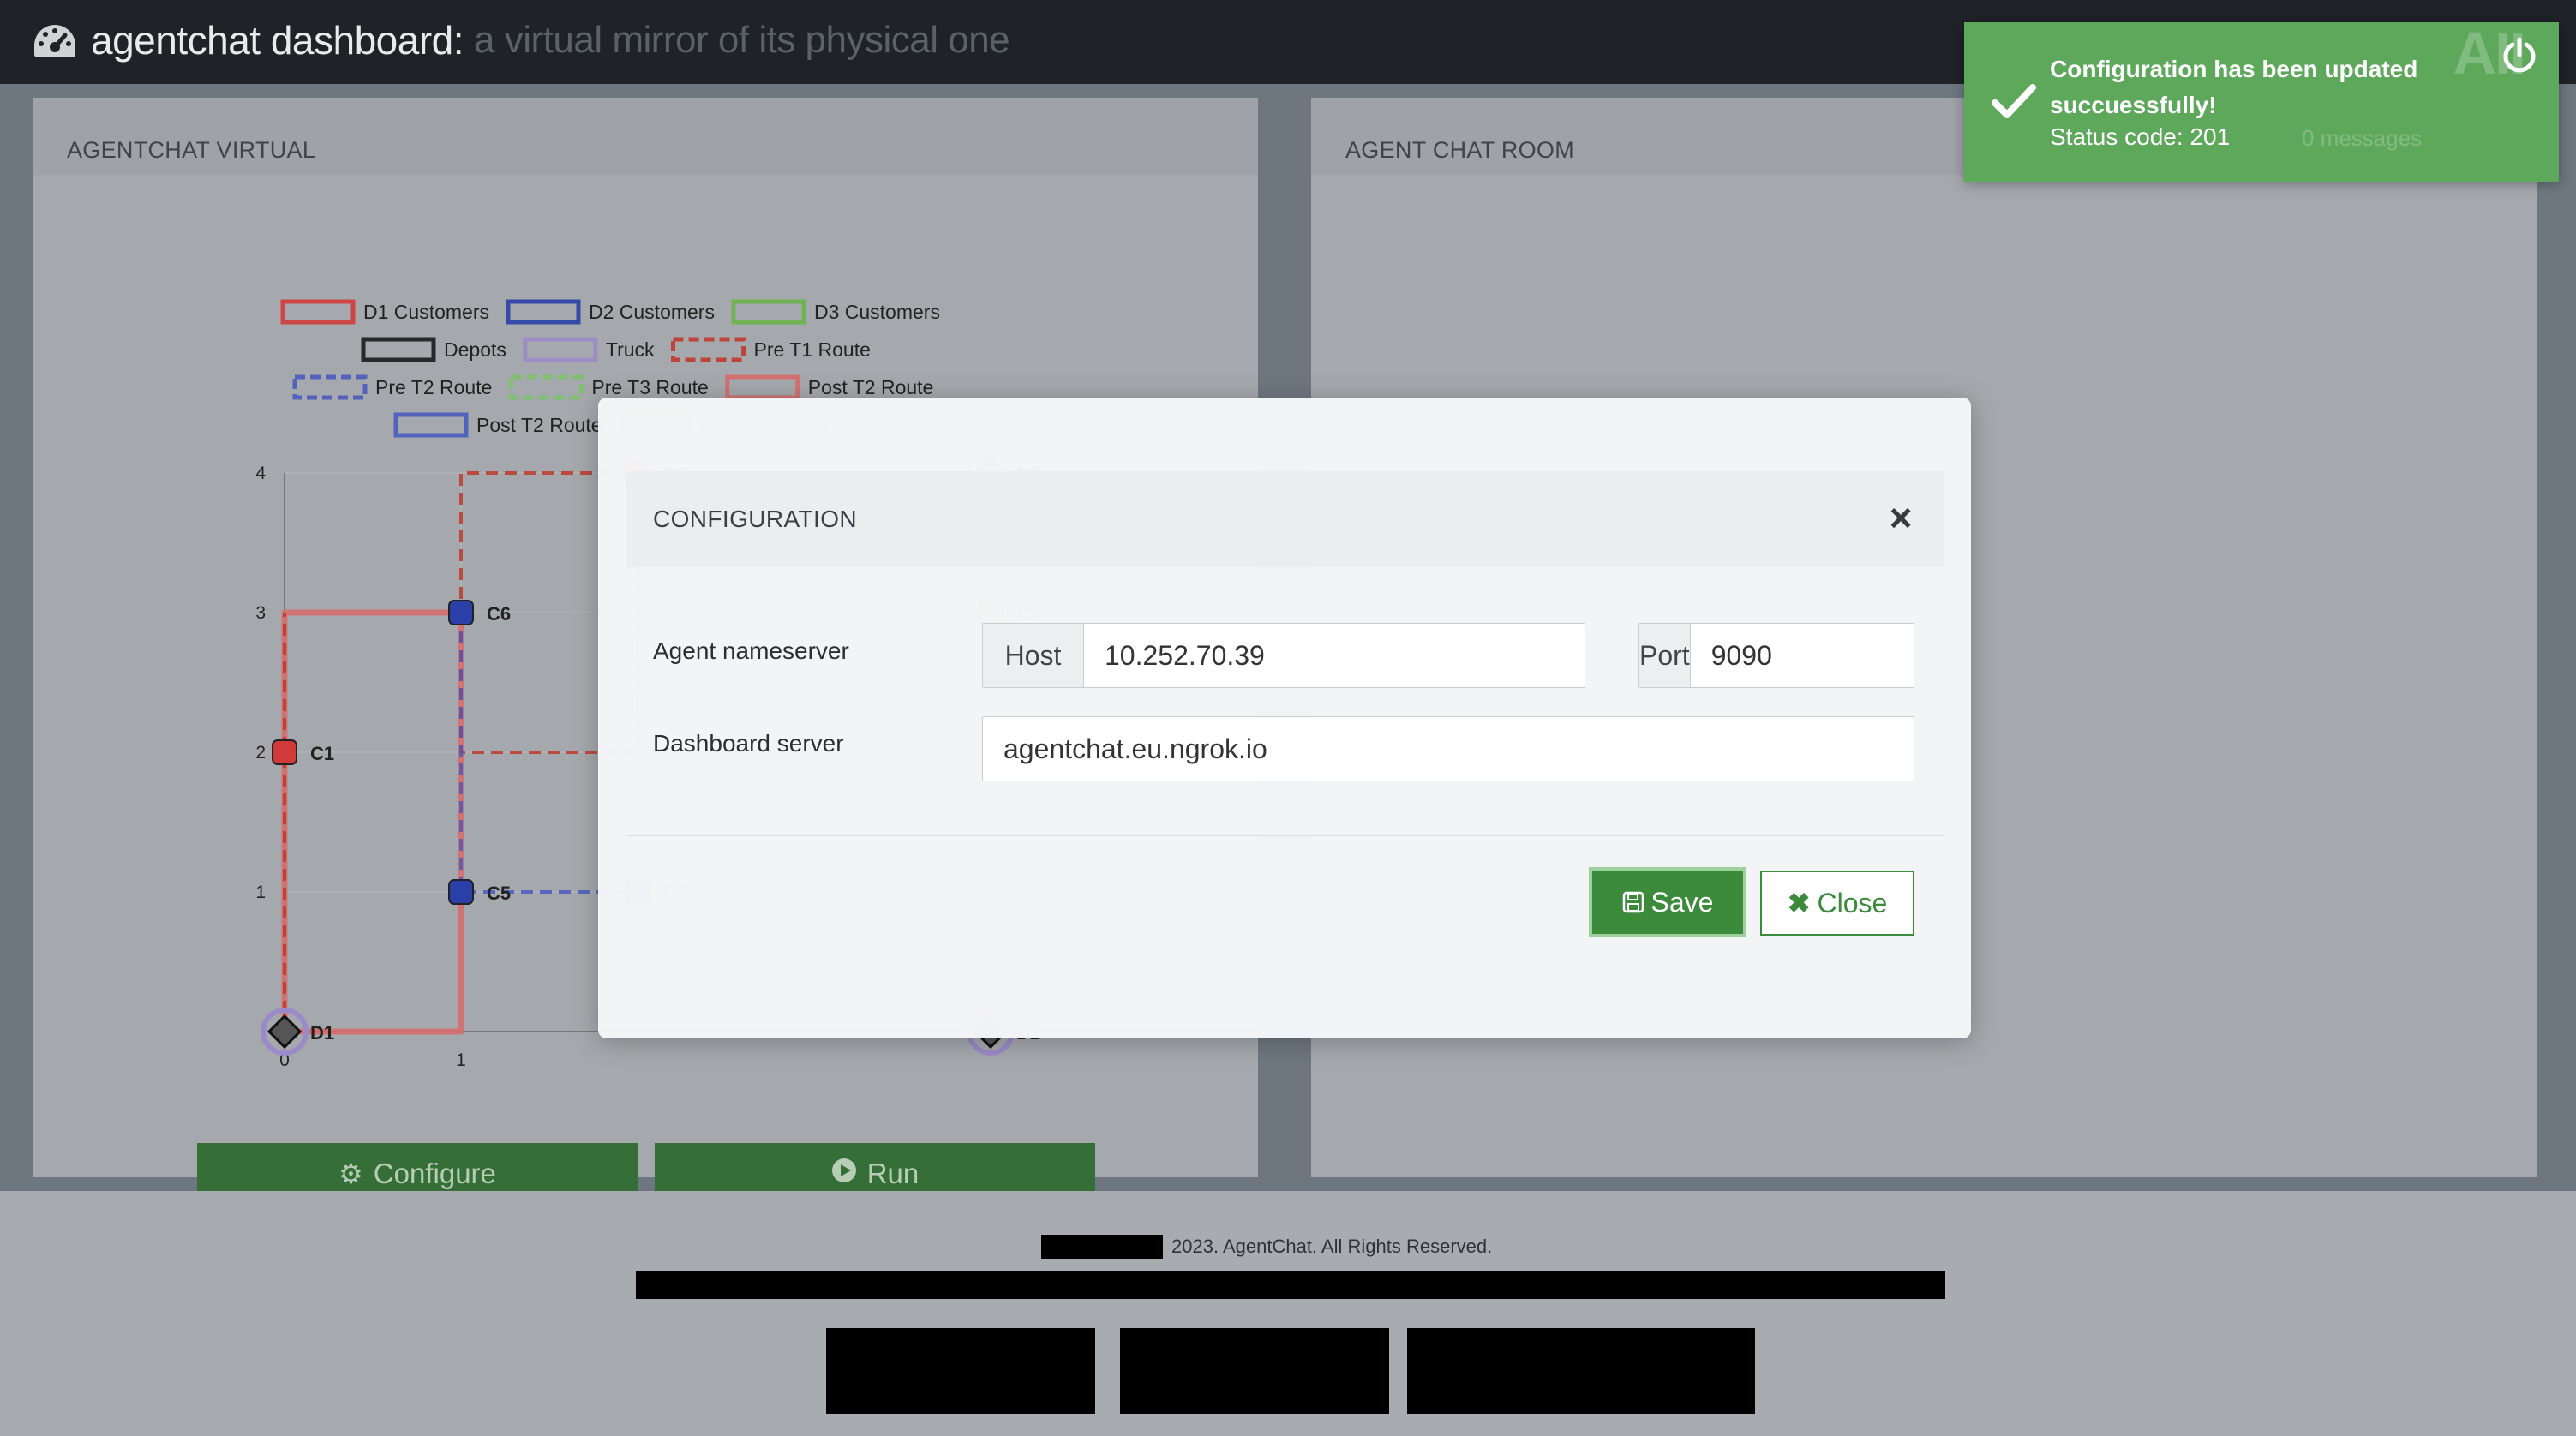 Image resolution: width=2576 pixels, height=1436 pixels. Describe the element at coordinates (372, 822) in the screenshot. I see `post-t2-route-line` at that location.